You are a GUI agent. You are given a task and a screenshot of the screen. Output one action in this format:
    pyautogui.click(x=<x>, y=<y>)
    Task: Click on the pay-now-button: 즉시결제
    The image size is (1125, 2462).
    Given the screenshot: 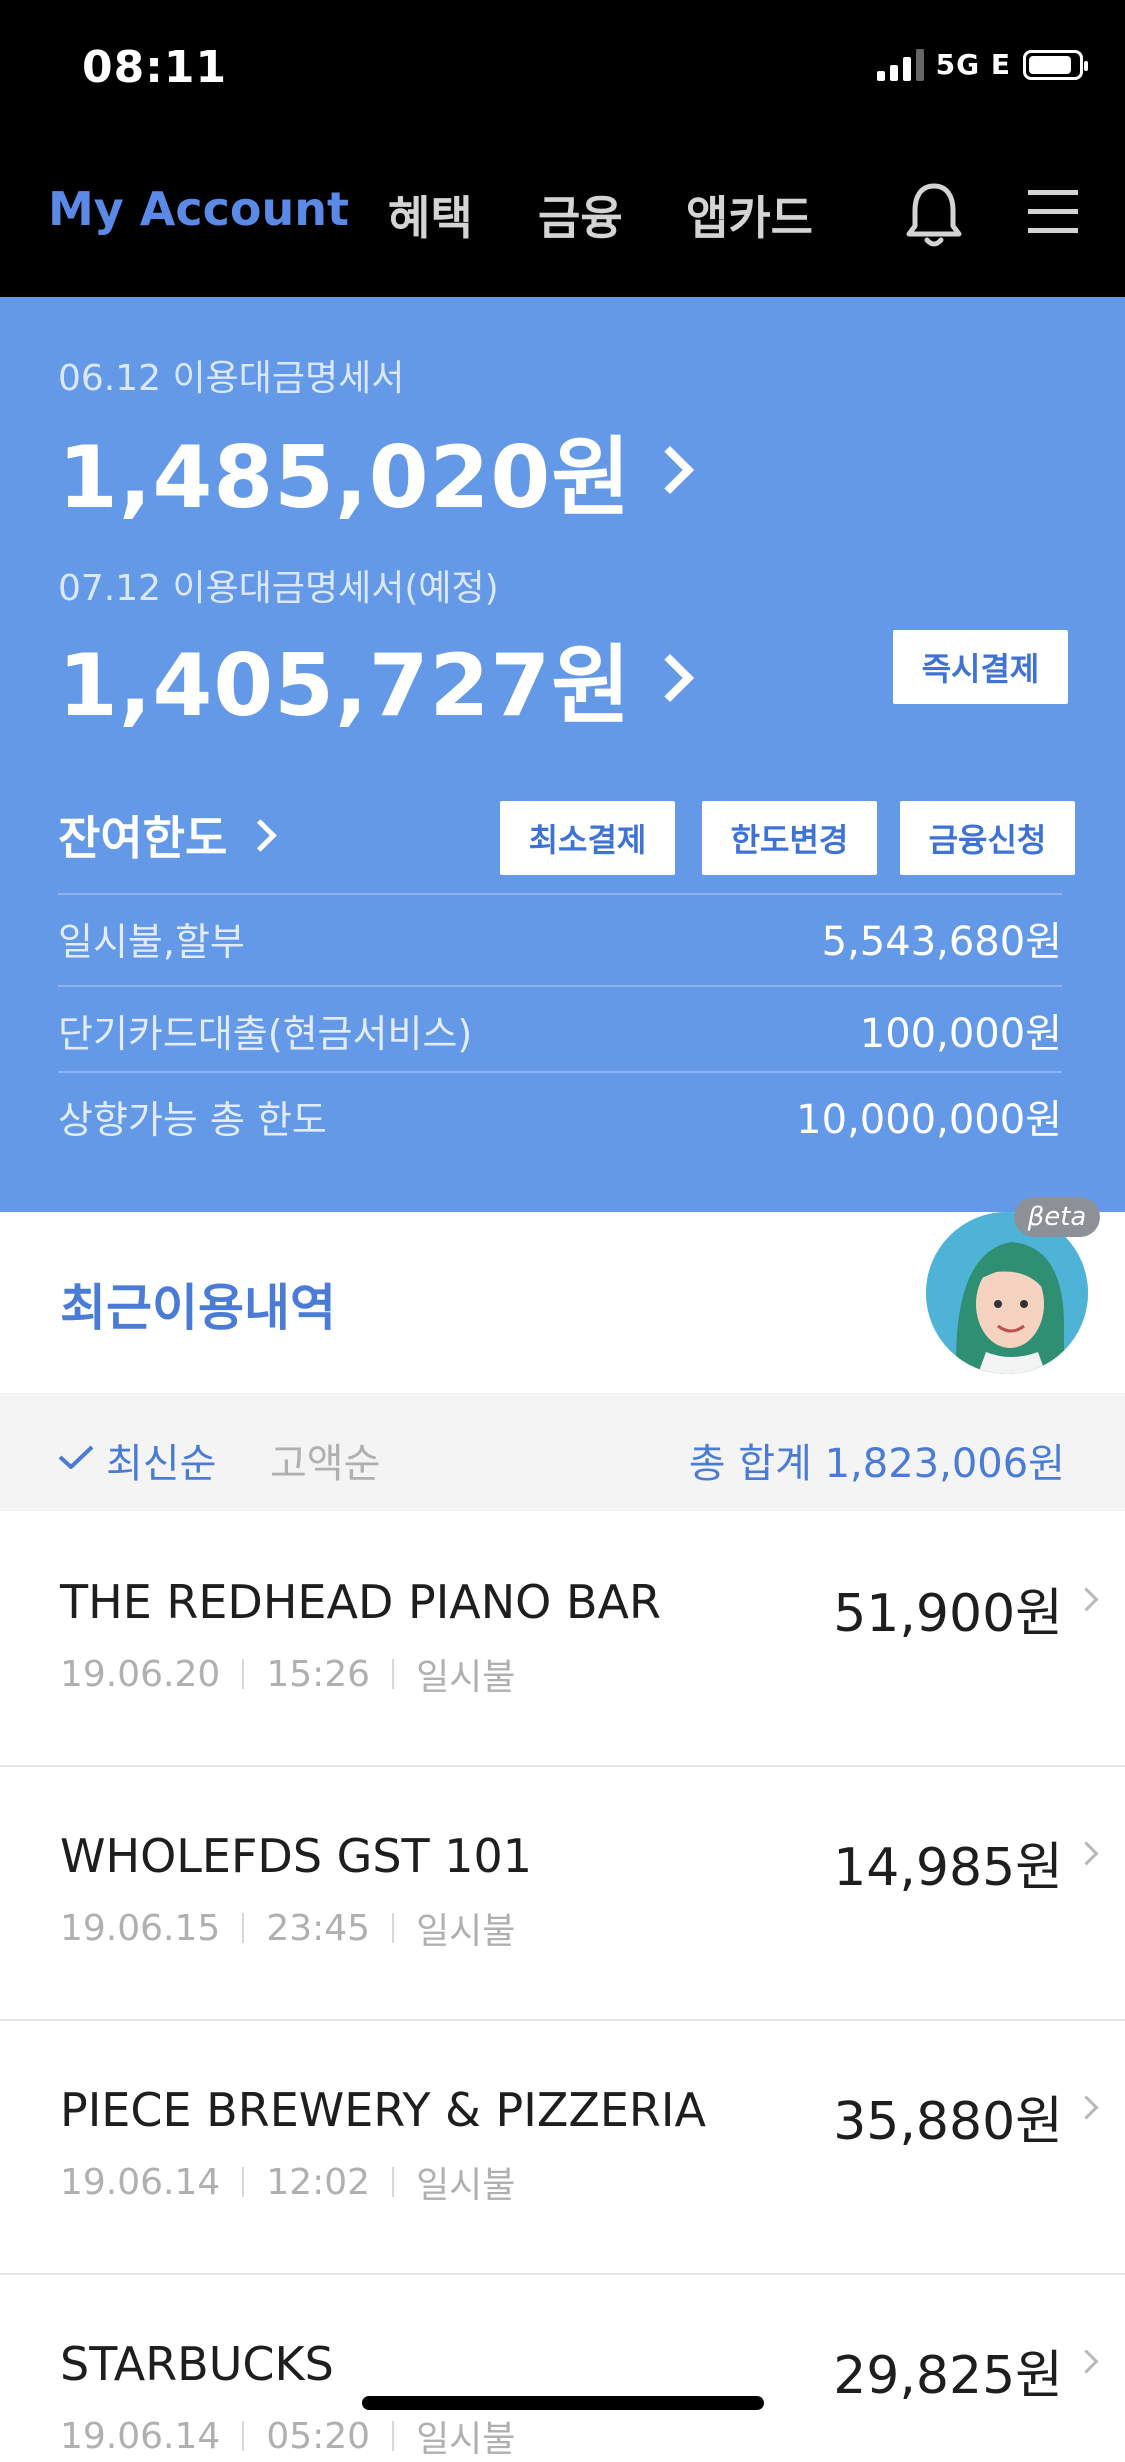 What is the action you would take?
    pyautogui.click(x=980, y=667)
    